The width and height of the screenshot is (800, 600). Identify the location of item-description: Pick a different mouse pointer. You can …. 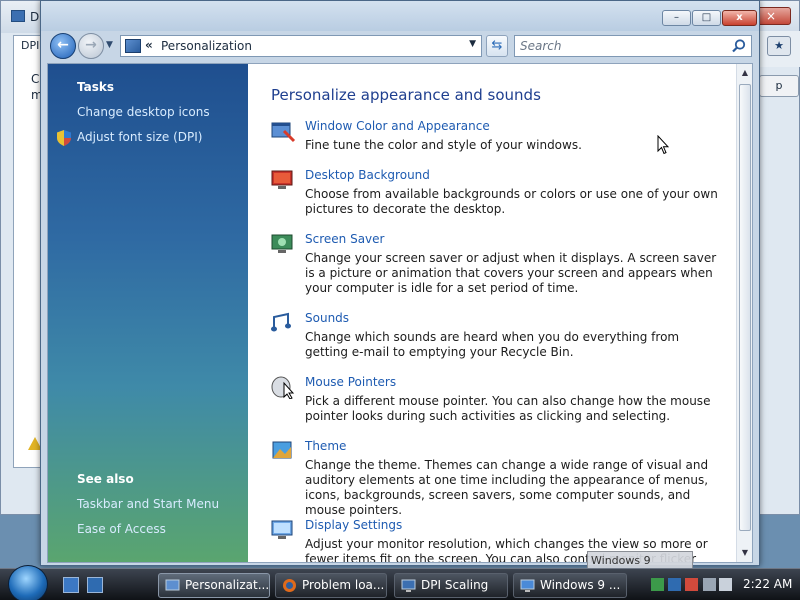
(508, 408).